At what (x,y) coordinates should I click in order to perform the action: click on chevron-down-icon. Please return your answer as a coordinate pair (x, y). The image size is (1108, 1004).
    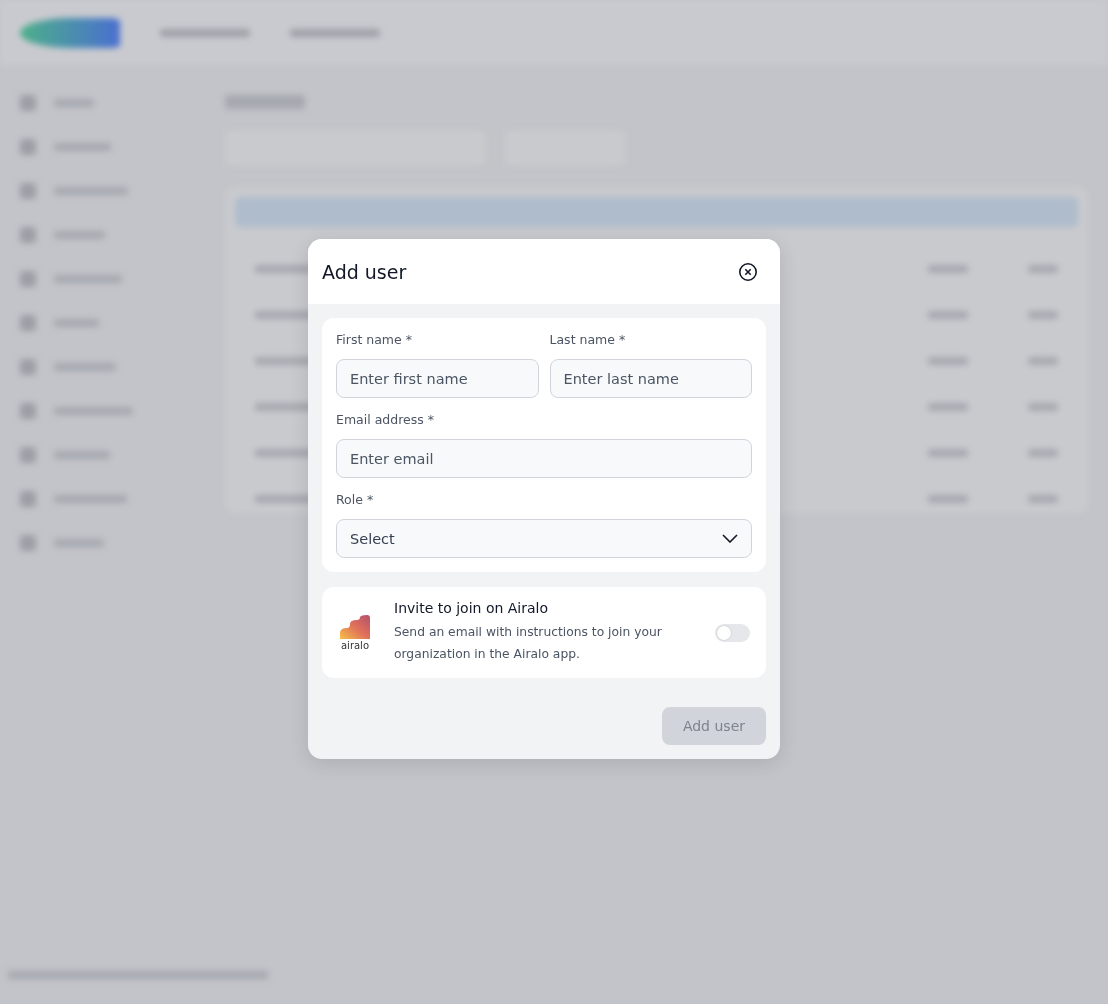
    Looking at the image, I should click on (730, 538).